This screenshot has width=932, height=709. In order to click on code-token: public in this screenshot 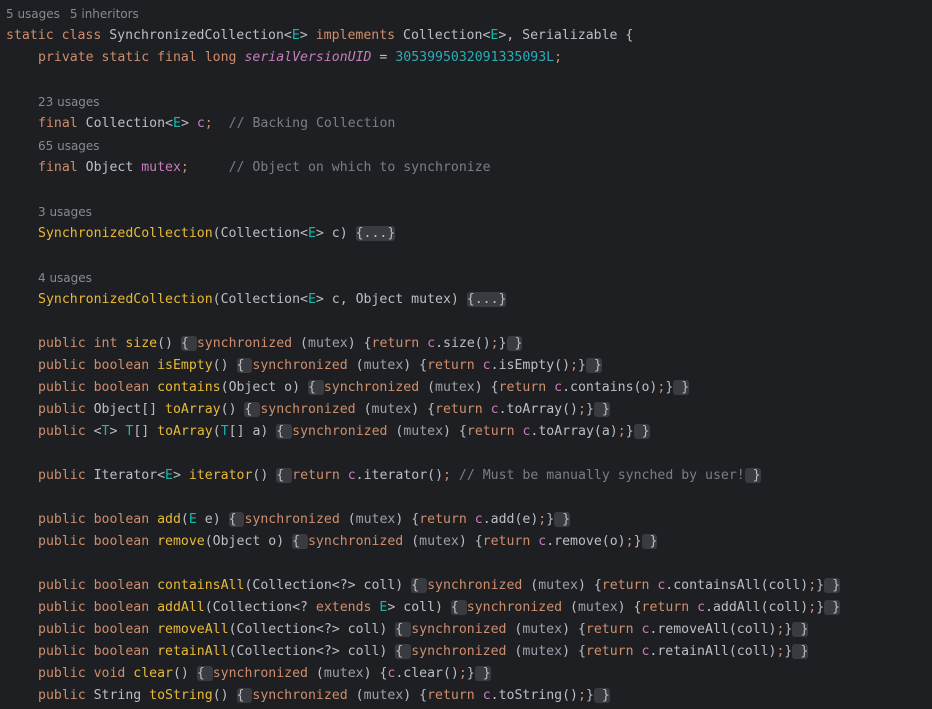, I will do `click(66, 409)`.